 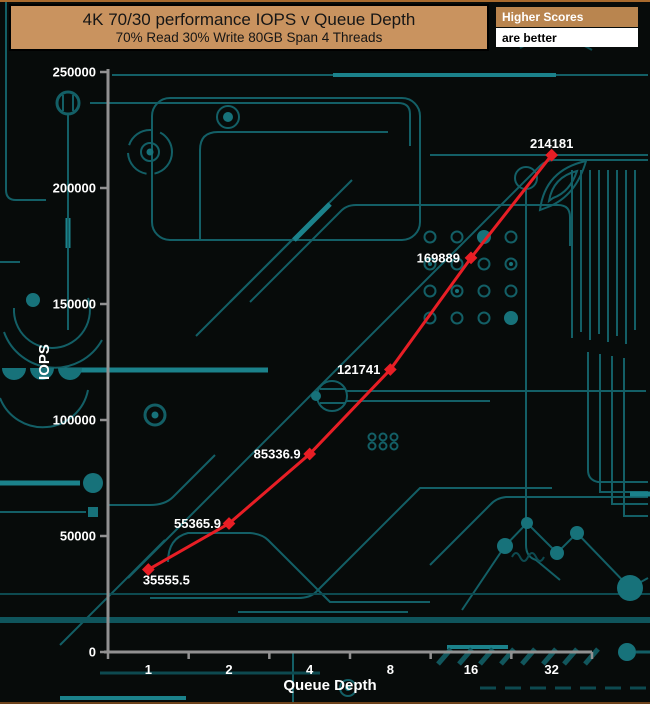 I want to click on chart-title: 4K 70/30 performance IOPS v Queue Depth, so click(x=249, y=19).